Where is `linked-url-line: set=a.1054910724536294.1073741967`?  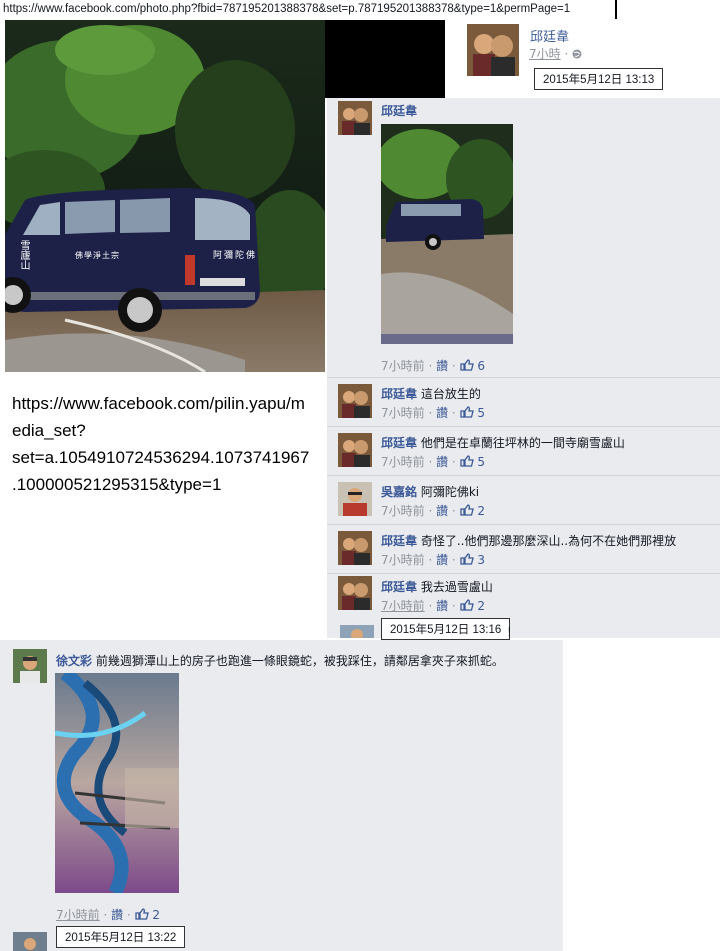
linked-url-line: set=a.1054910724536294.1073741967 is located at coordinates (161, 457).